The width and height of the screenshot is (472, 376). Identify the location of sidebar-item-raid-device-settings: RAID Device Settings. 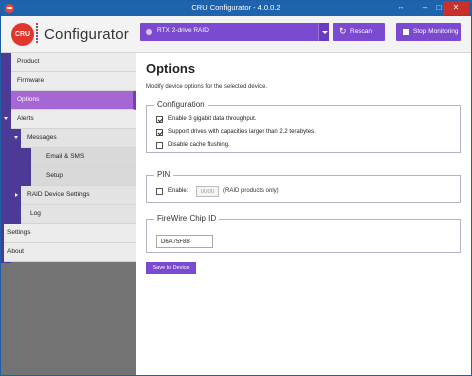
(73, 195).